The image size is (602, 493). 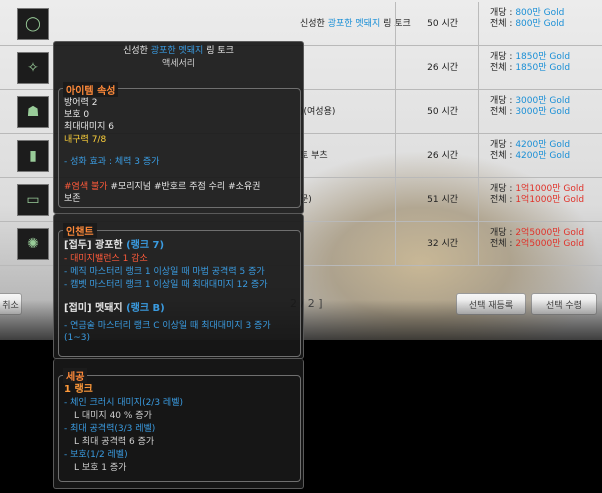 I want to click on price: 개당 : 1850만 Gold 전체 : 1850만 Gold, so click(x=530, y=62).